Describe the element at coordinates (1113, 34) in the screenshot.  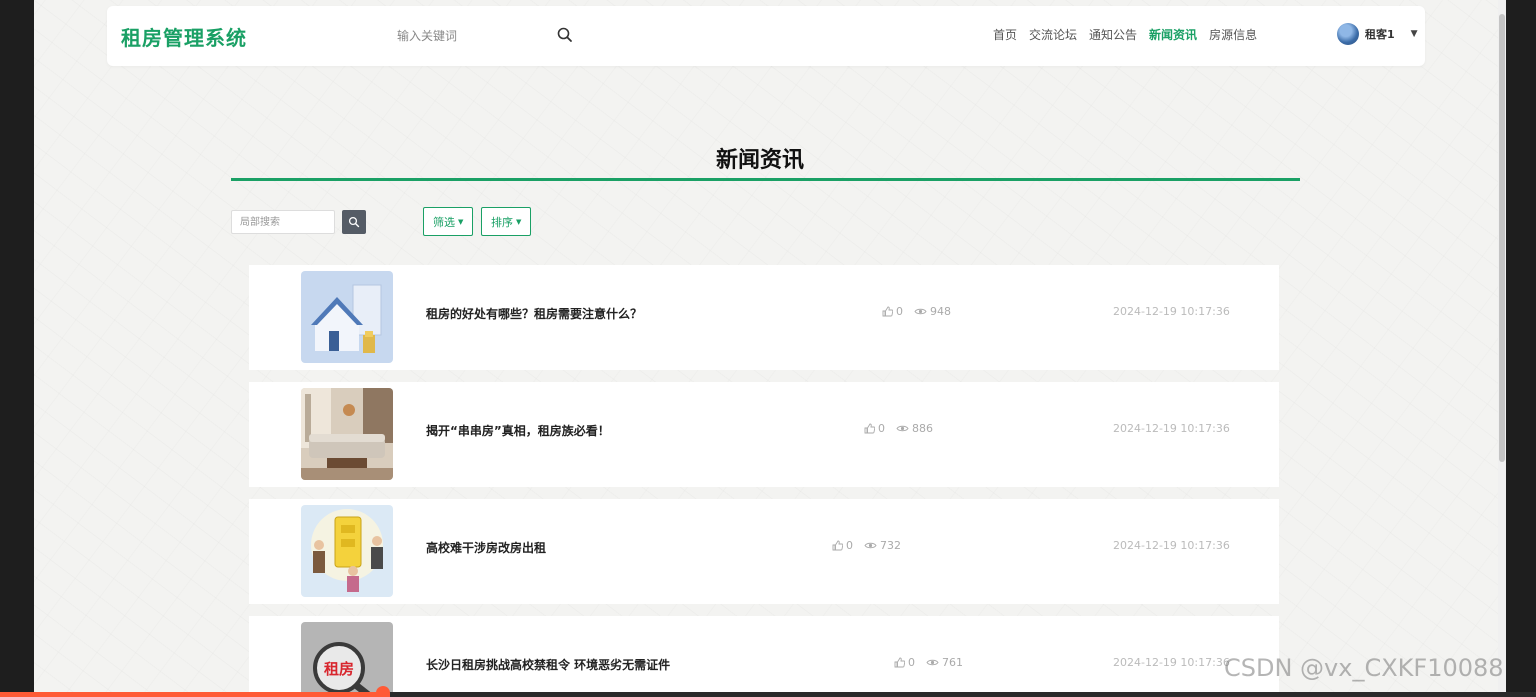
I see `nav-notice: 通知公告` at that location.